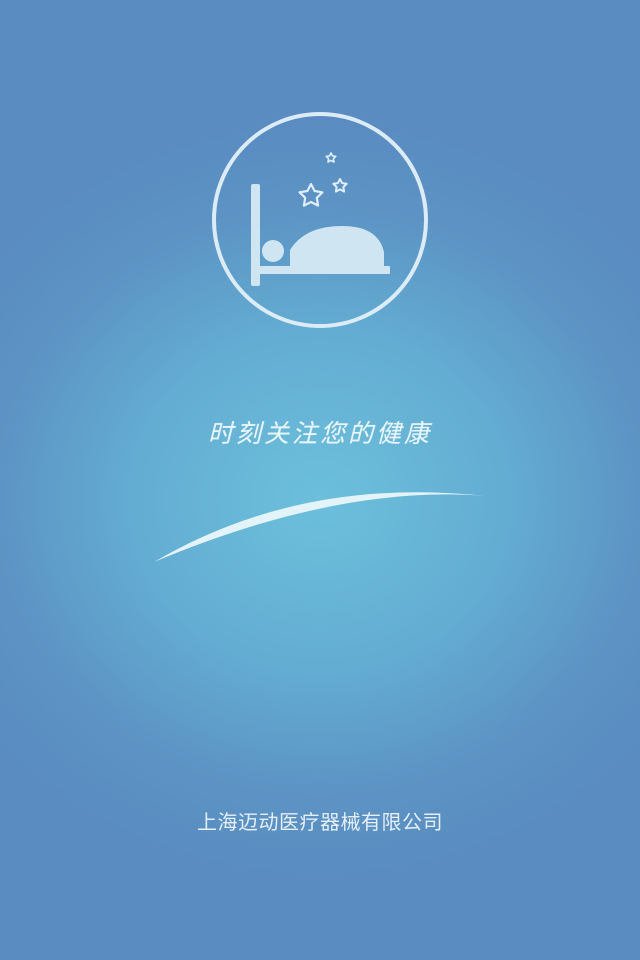 The width and height of the screenshot is (640, 960). What do you see at coordinates (340, 185) in the screenshot?
I see `star-medium-icon` at bounding box center [340, 185].